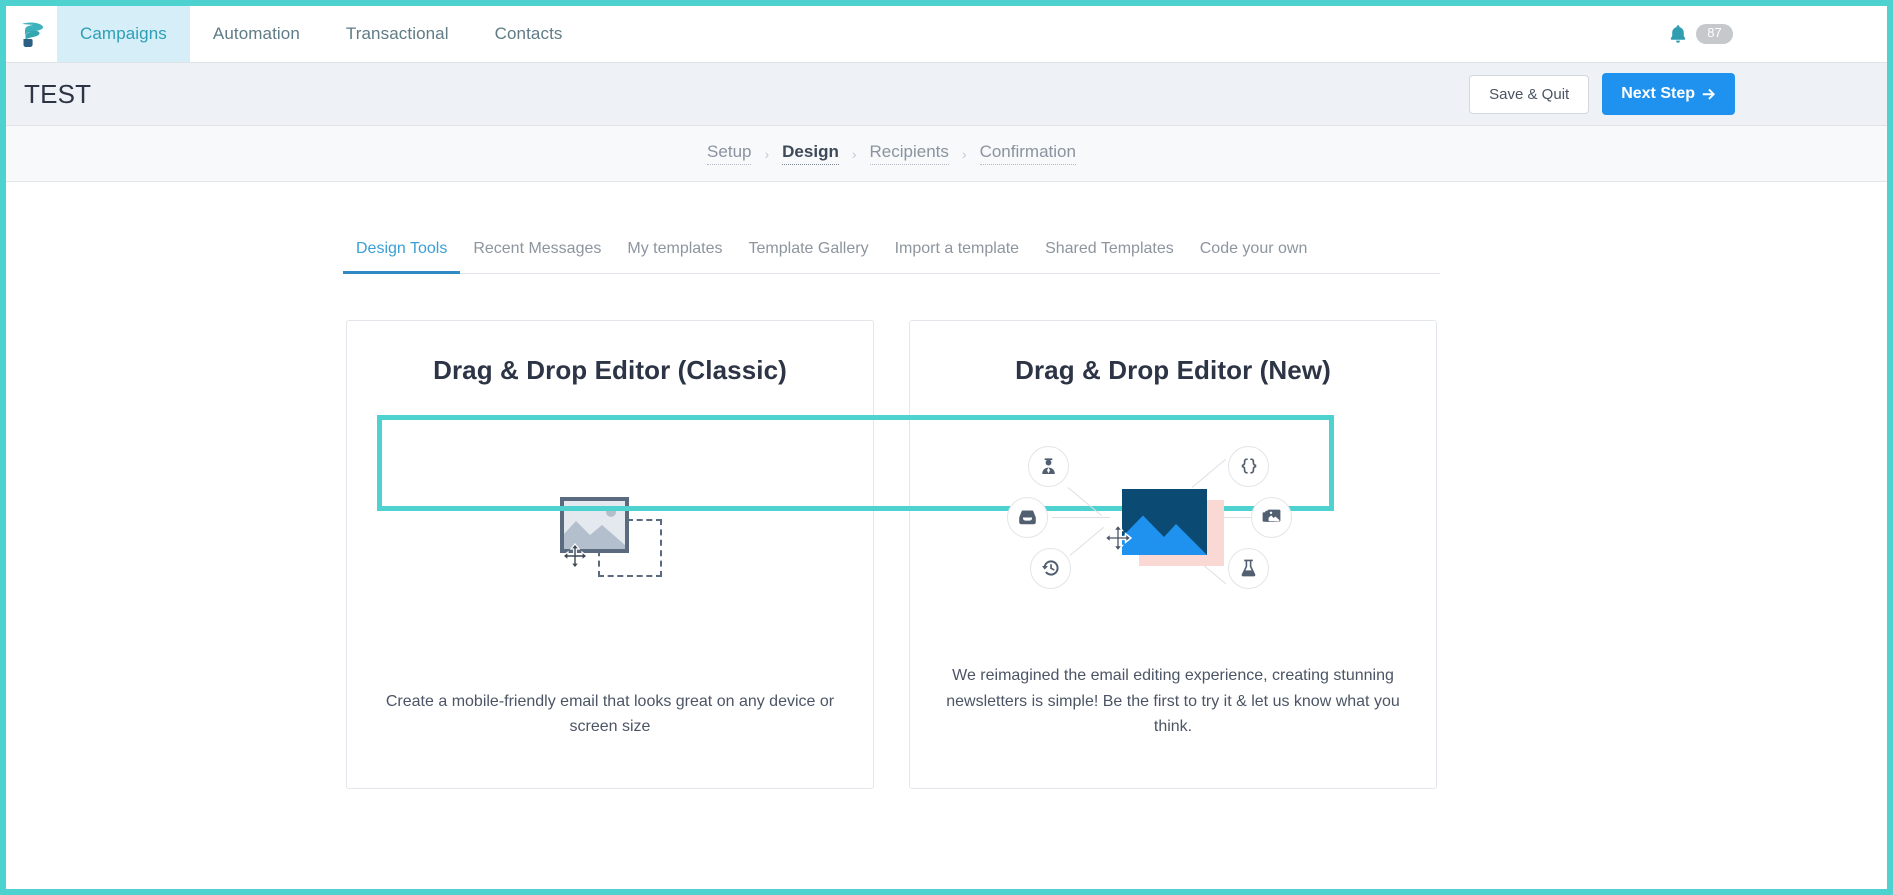 The height and width of the screenshot is (895, 1893). What do you see at coordinates (1778, 34) in the screenshot?
I see `nav-right-actions: 87` at bounding box center [1778, 34].